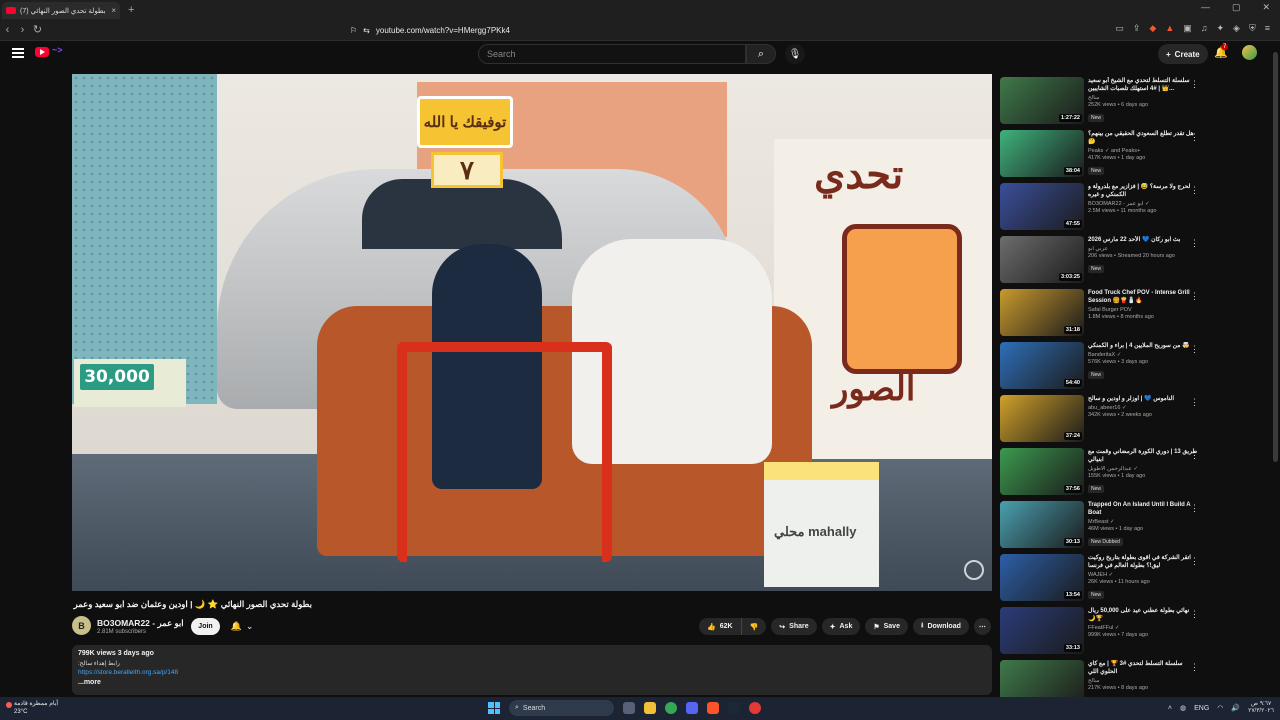  What do you see at coordinates (561, 708) in the screenshot?
I see `taskbar-search: ⌕ Search` at bounding box center [561, 708].